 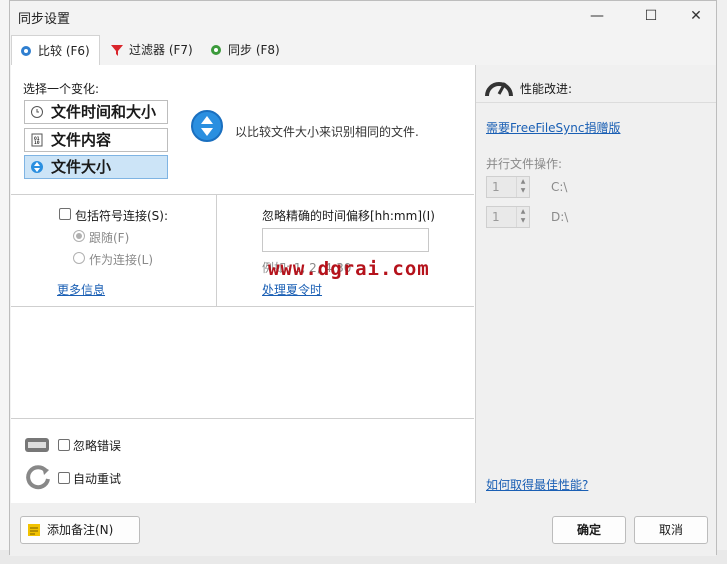 I want to click on variant-content-button: 01 10 文件内容, so click(x=96, y=140).